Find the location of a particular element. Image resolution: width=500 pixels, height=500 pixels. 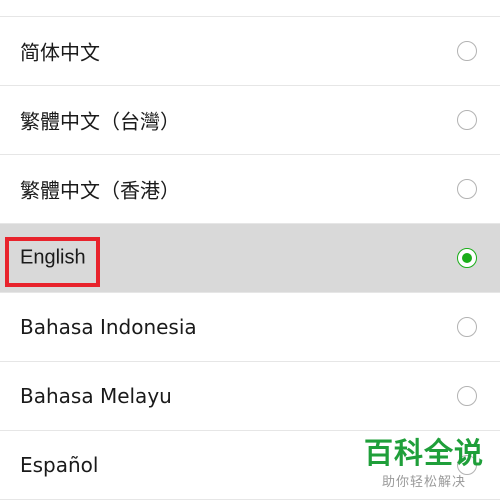

language-label: Bahasa Melayu is located at coordinates (96, 396).